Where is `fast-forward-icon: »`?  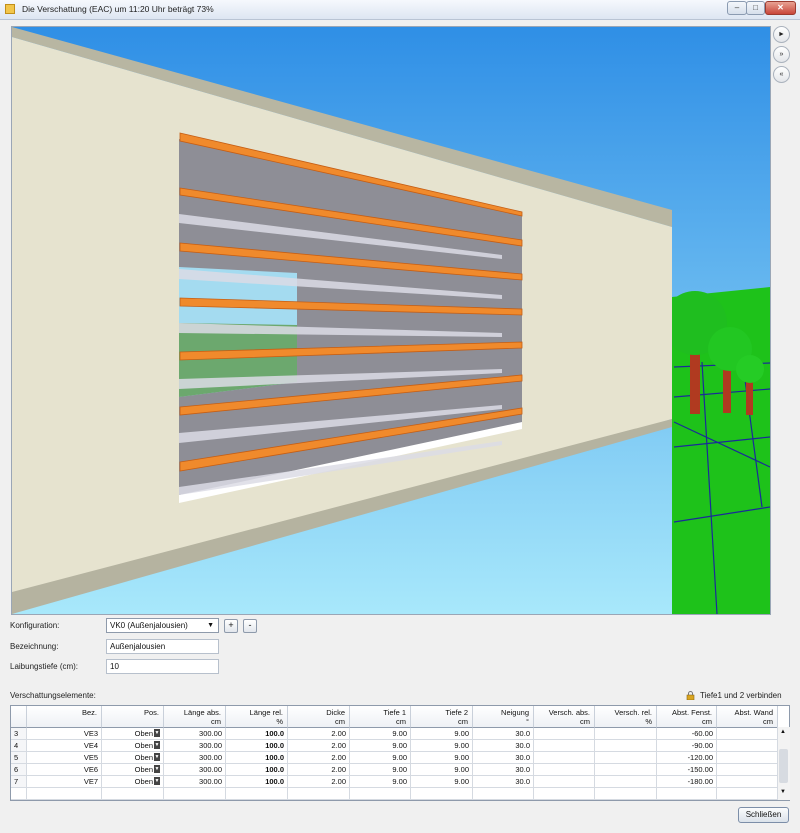 fast-forward-icon: » is located at coordinates (781, 54).